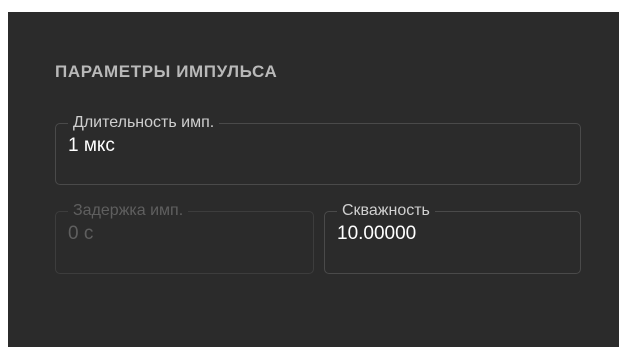 The height and width of the screenshot is (347, 627). I want to click on duty-cycle-label: Скважность, so click(386, 210).